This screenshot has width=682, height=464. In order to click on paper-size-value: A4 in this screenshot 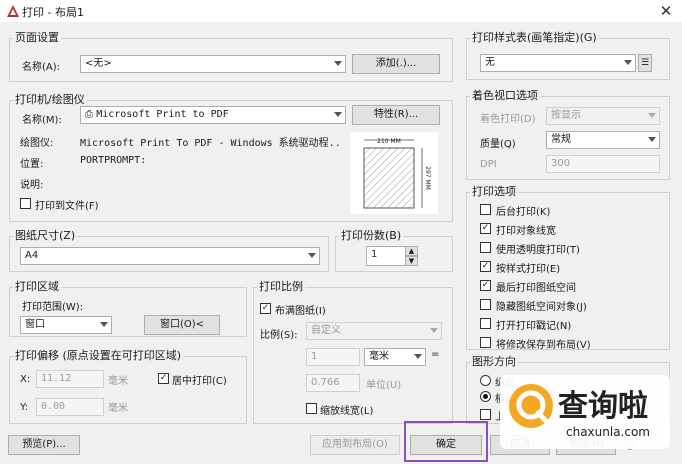, I will do `click(32, 255)`.